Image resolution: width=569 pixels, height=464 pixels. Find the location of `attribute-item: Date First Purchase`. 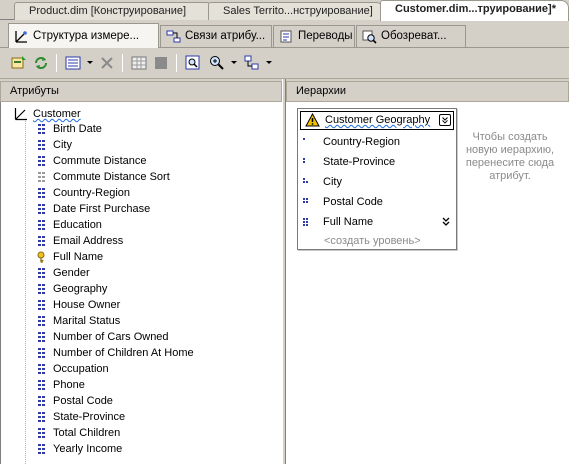

attribute-item: Date First Purchase is located at coordinates (114, 209).